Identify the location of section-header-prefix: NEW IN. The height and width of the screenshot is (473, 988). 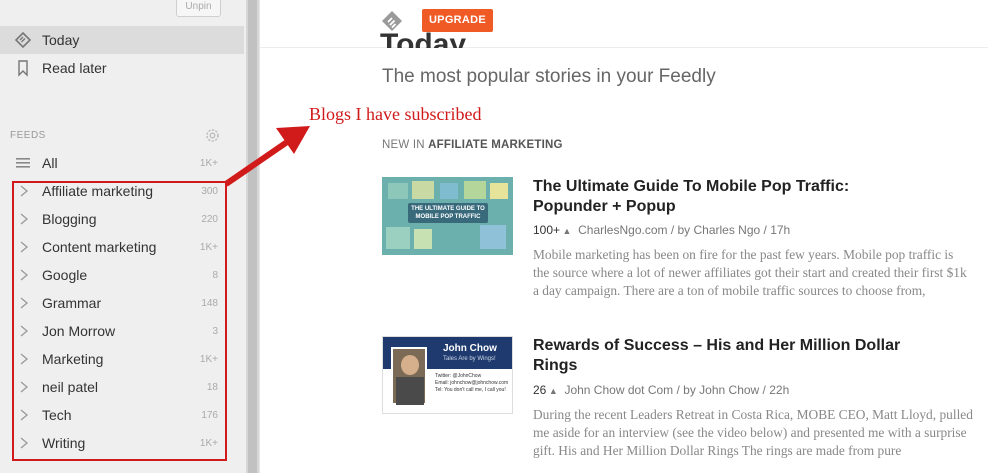
(405, 145).